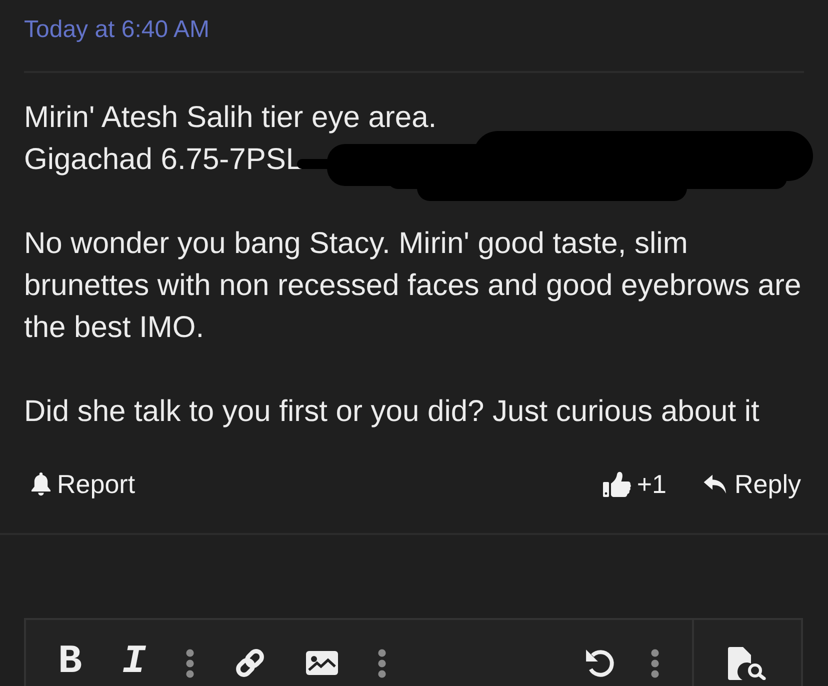 This screenshot has width=828, height=686. What do you see at coordinates (83, 484) in the screenshot?
I see `report-link: Report` at bounding box center [83, 484].